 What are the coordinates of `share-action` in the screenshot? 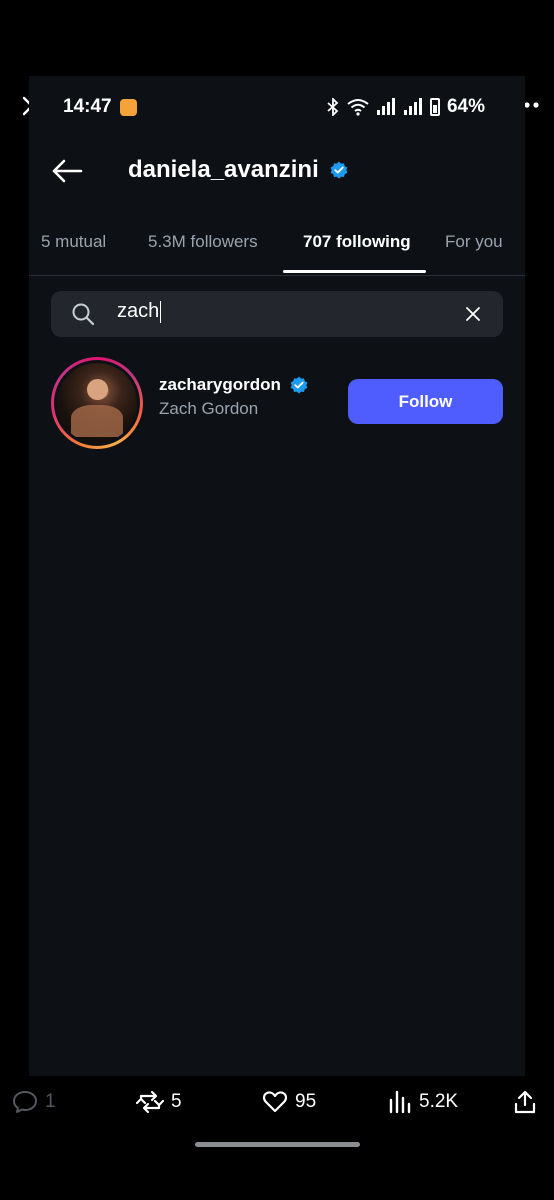 It's located at (525, 1102).